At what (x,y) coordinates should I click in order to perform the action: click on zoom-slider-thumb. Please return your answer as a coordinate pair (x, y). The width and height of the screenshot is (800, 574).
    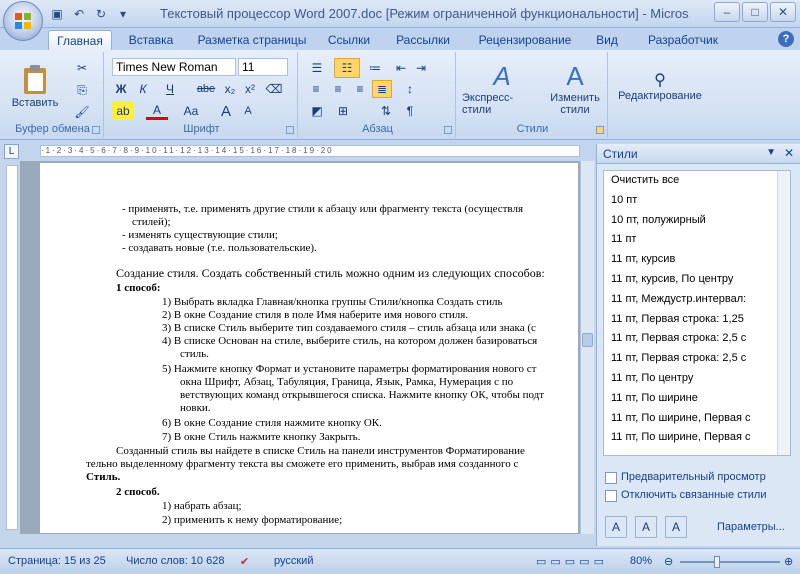
    Looking at the image, I should click on (717, 562).